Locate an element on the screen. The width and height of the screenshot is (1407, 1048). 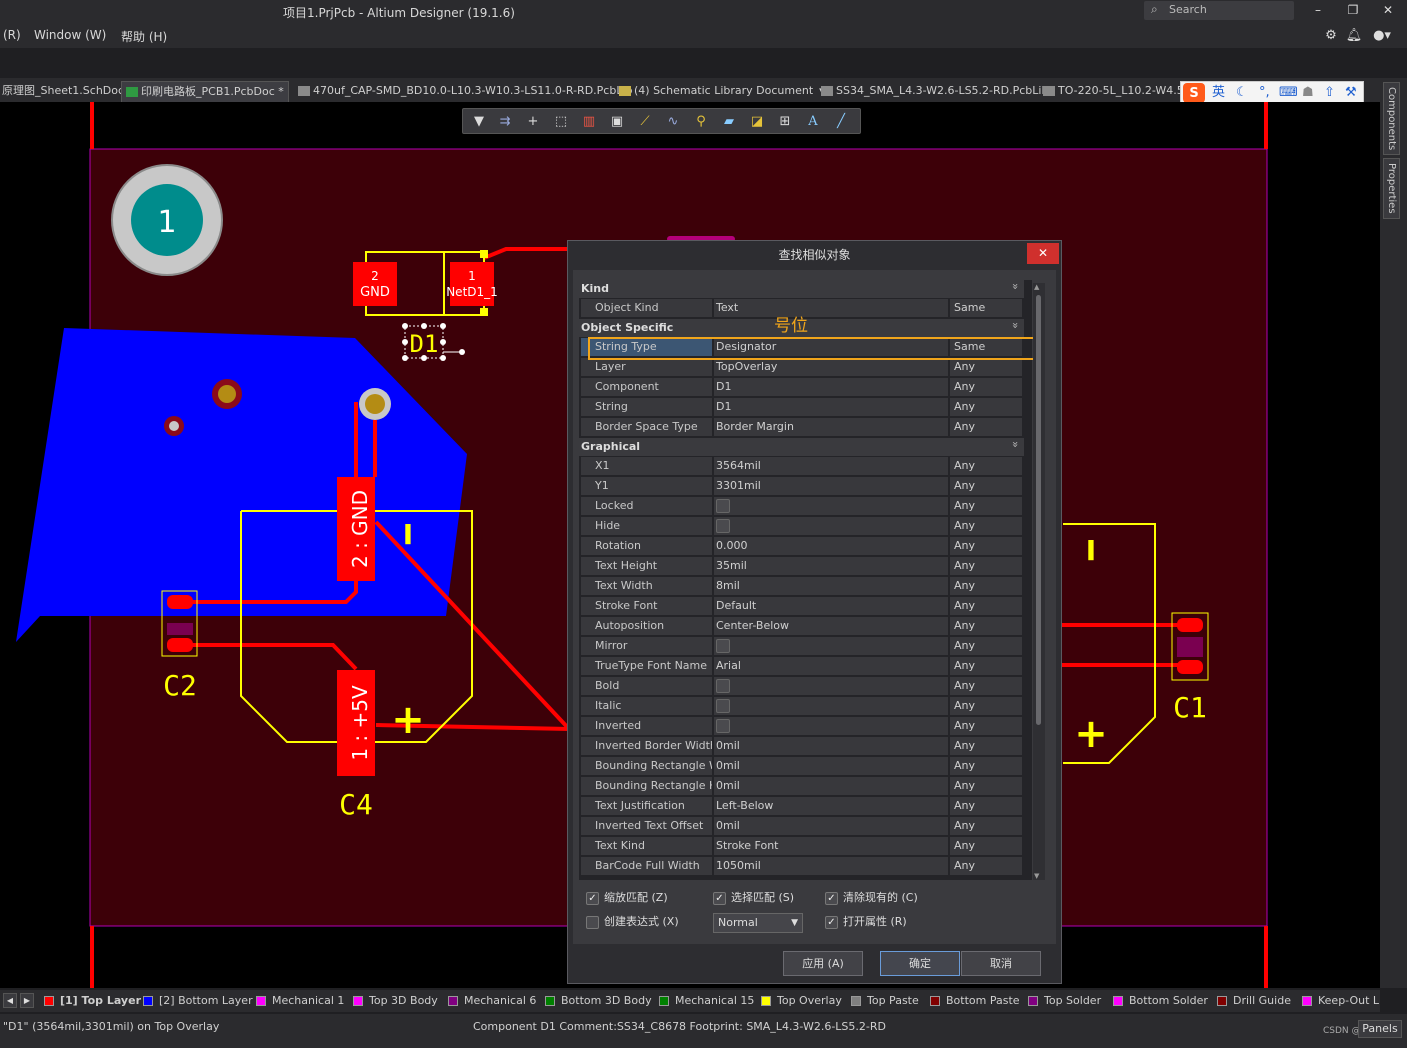
property-row: Rotation 0.000 Any is located at coordinates (801, 546).